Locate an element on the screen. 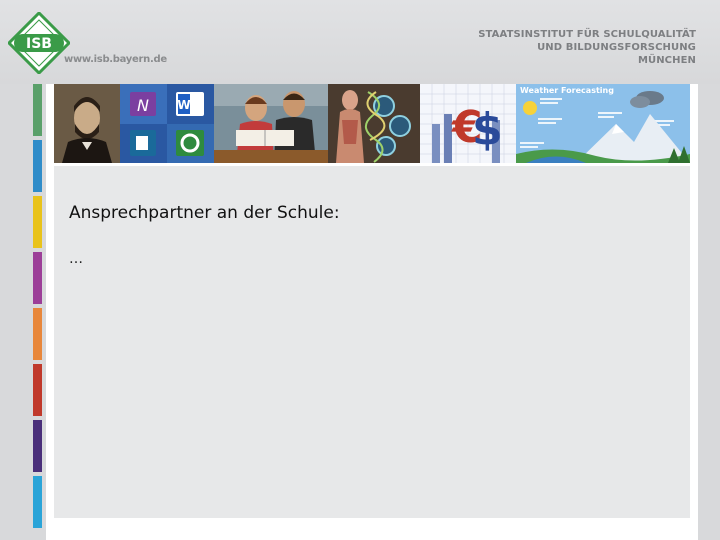 The height and width of the screenshot is (540, 720). svg-text: Weather Forecasting is located at coordinates (567, 90).